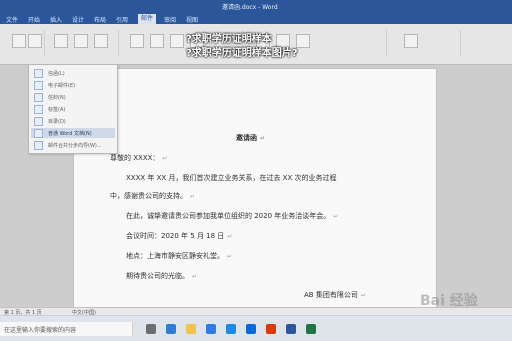 This screenshot has width=512, height=341. What do you see at coordinates (175, 236) in the screenshot?
I see `meeting-time-text: 会议时间：2020 年 5 月 18 日` at bounding box center [175, 236].